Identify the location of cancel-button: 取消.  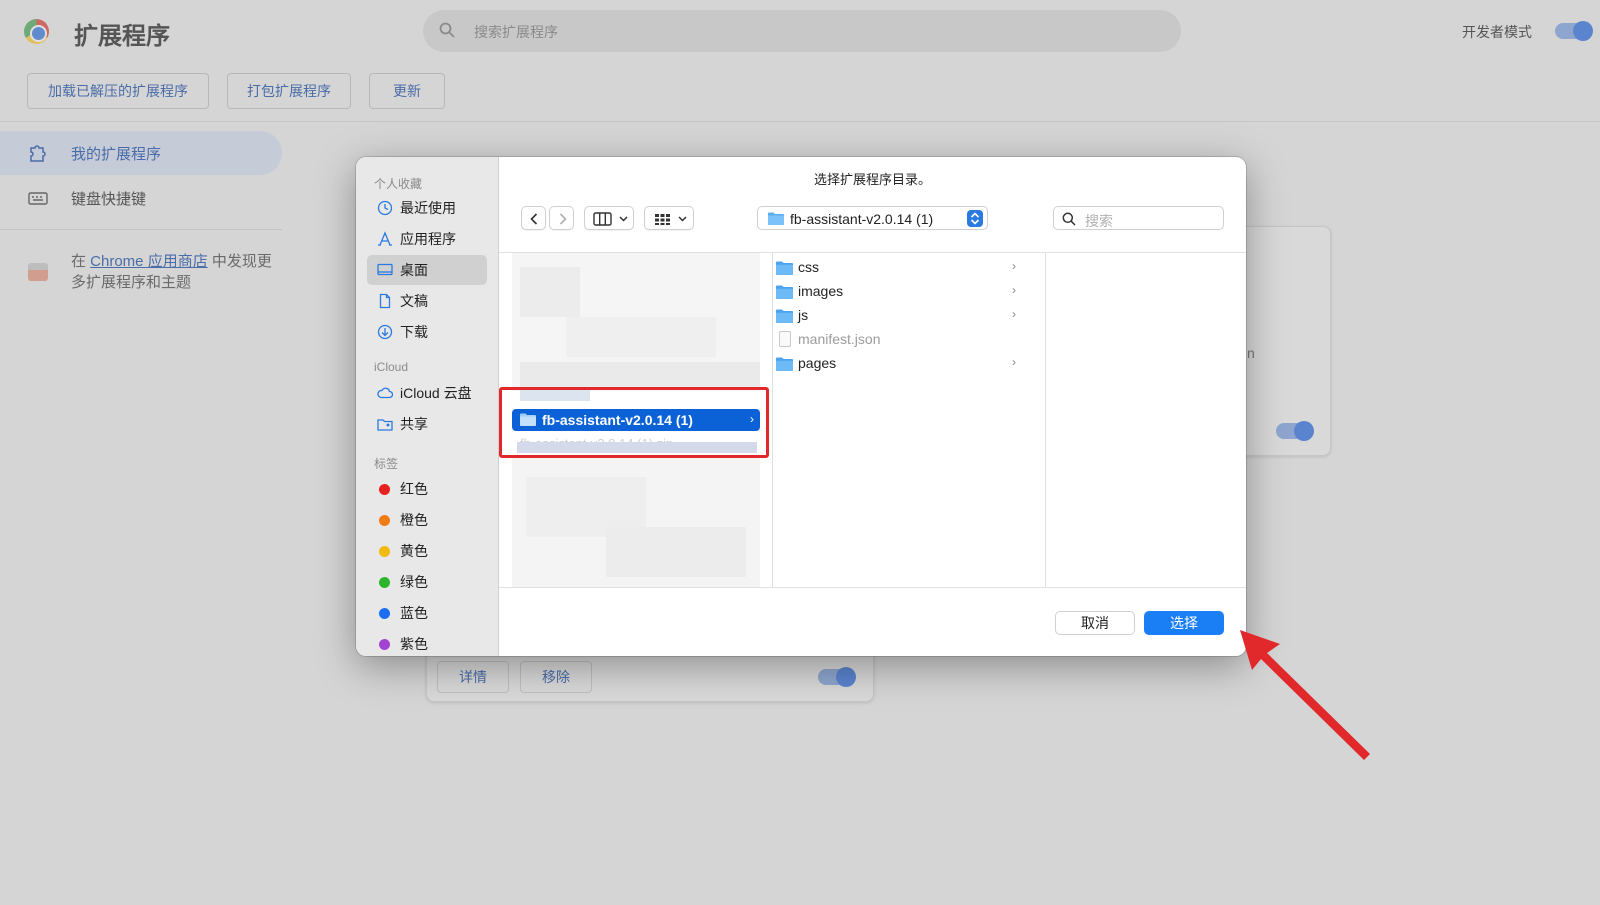
(1095, 623).